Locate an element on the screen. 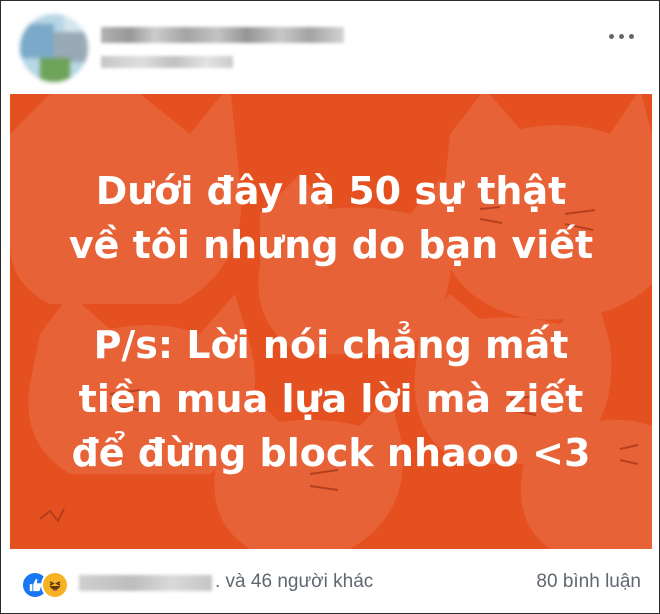  avatar is located at coordinates (54, 48).